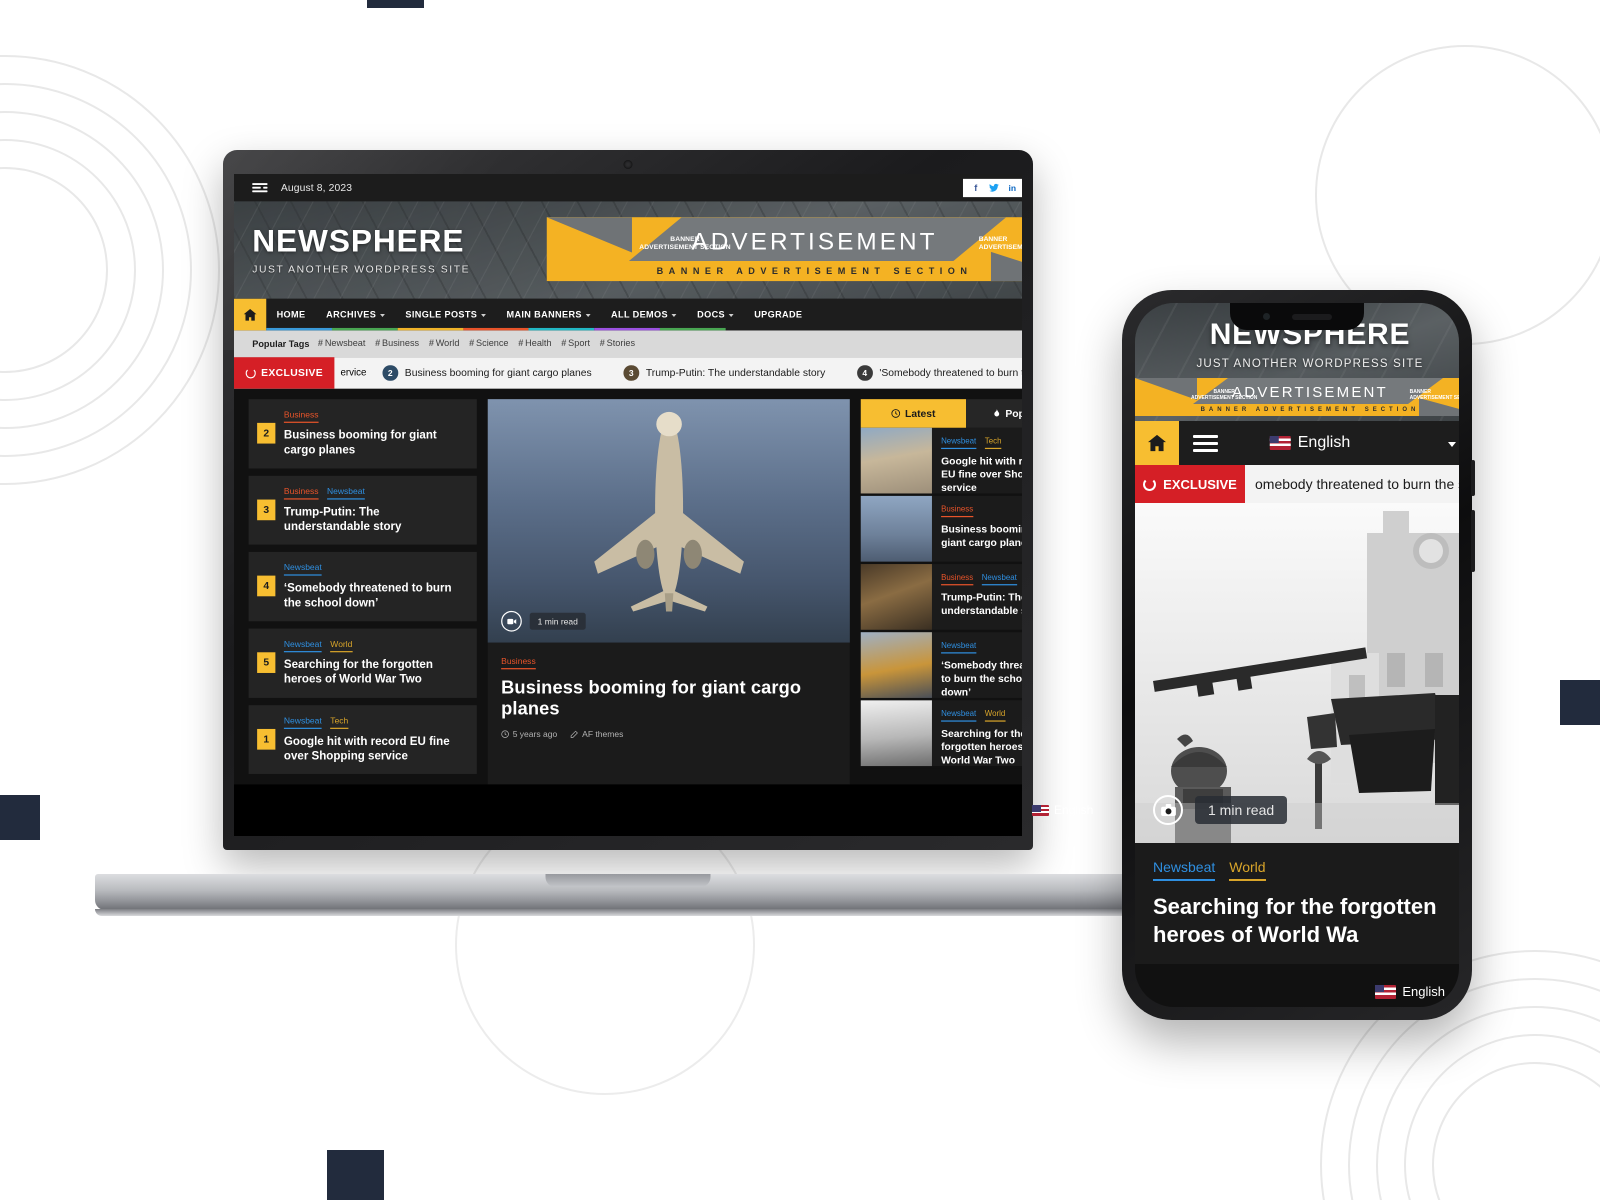 Image resolution: width=1600 pixels, height=1200 pixels. What do you see at coordinates (602, 343) in the screenshot?
I see `hash-icon: #` at bounding box center [602, 343].